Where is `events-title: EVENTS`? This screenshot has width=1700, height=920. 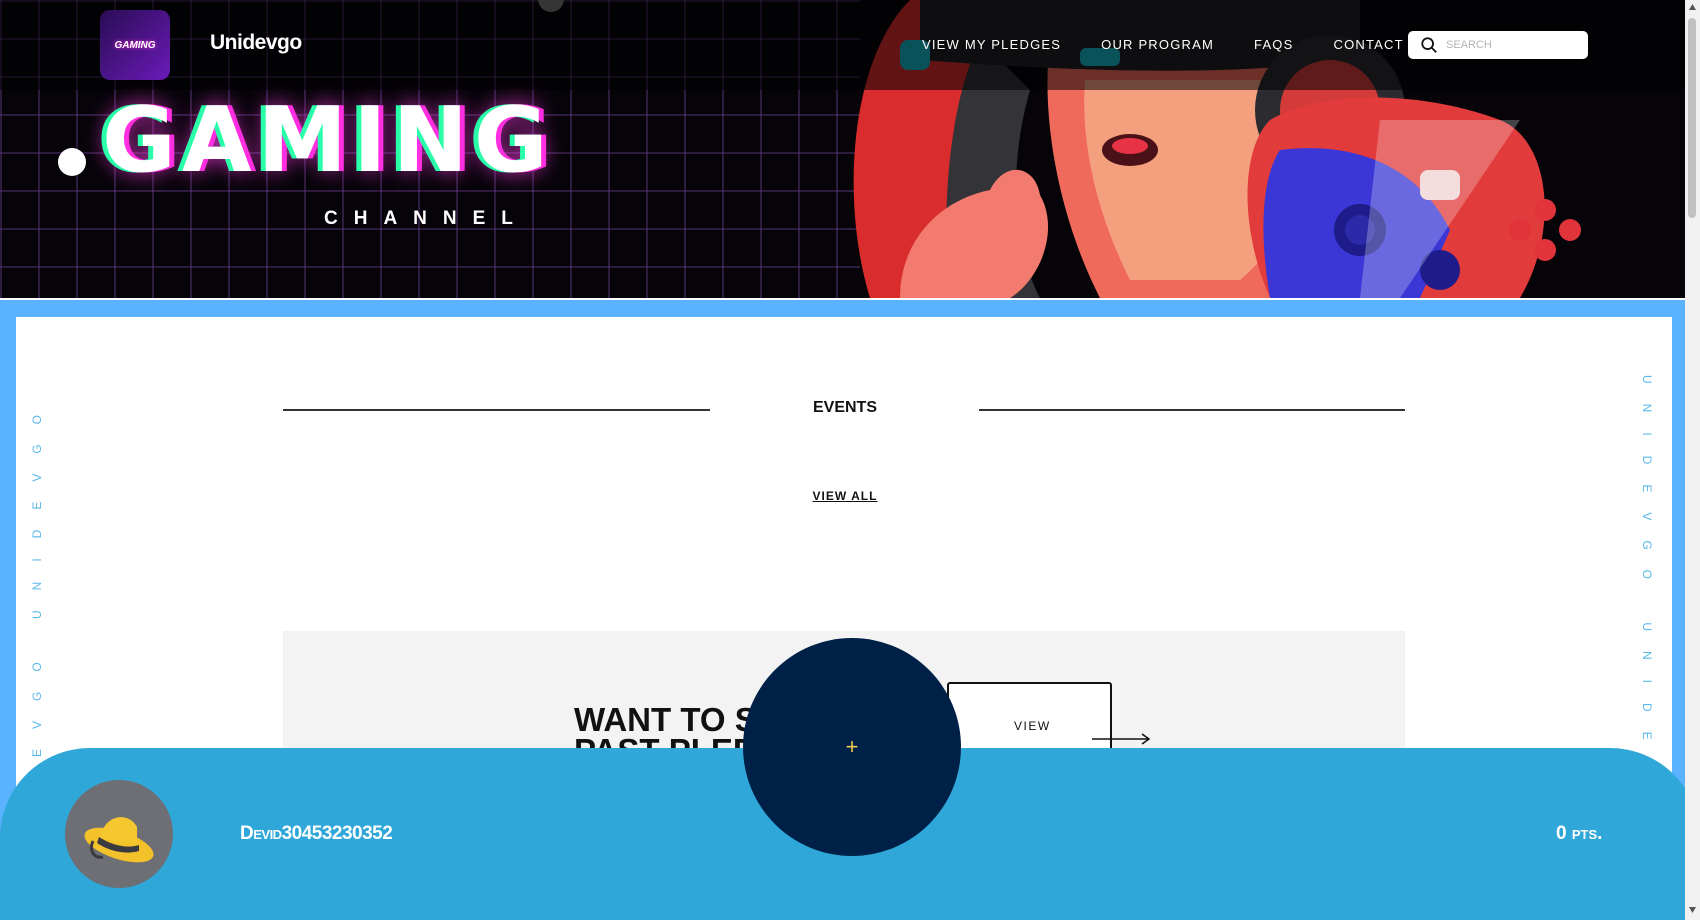 events-title: EVENTS is located at coordinates (844, 407).